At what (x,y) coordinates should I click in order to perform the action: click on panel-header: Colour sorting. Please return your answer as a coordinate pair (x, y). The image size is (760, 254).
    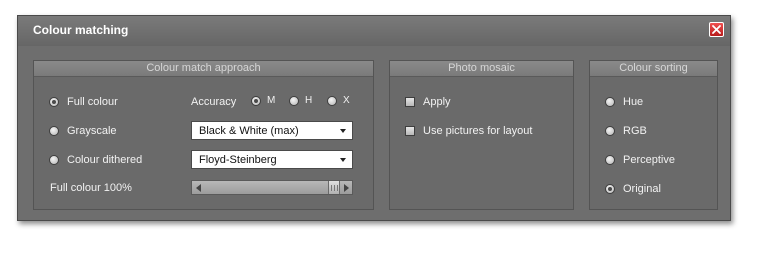
    Looking at the image, I should click on (653, 69).